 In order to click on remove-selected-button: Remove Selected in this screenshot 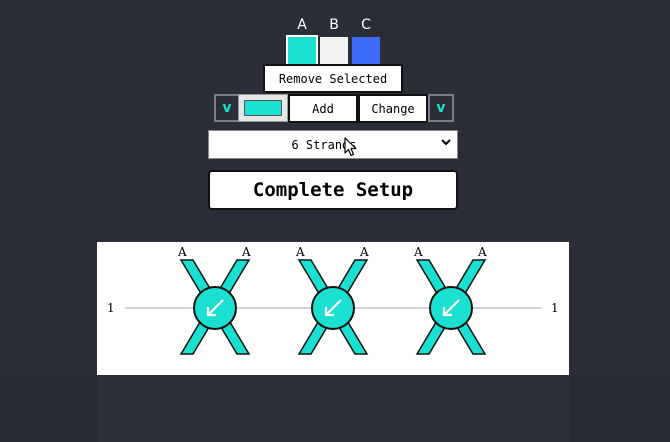, I will do `click(333, 78)`.